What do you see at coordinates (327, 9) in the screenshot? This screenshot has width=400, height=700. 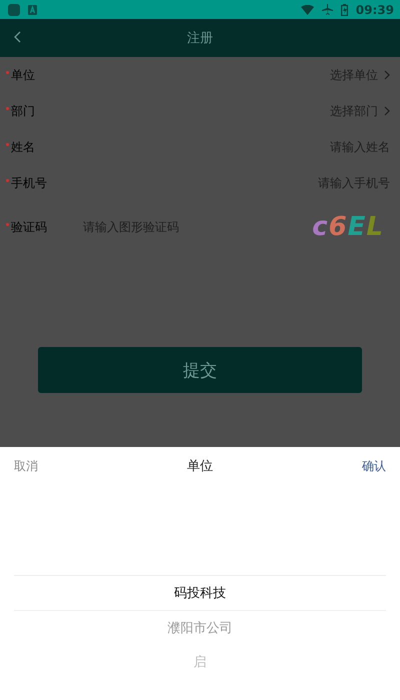 I see `airplane-icon` at bounding box center [327, 9].